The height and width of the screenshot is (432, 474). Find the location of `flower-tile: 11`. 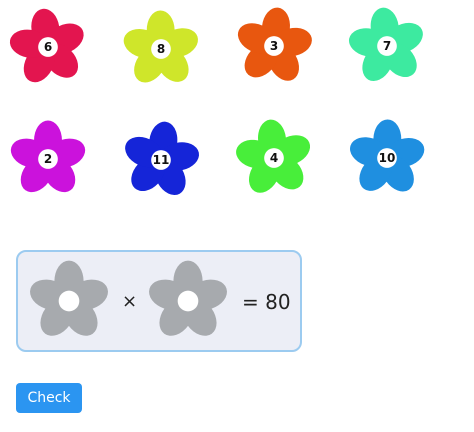

flower-tile: 11 is located at coordinates (161, 160).